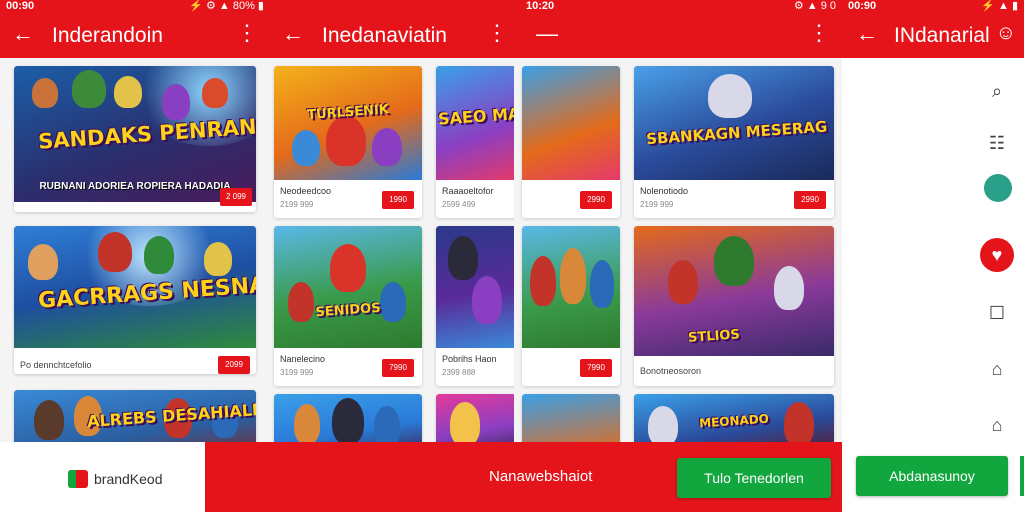 Image resolution: width=1024 pixels, height=512 pixels. I want to click on game-banner-text: TURLSENIK, so click(348, 112).